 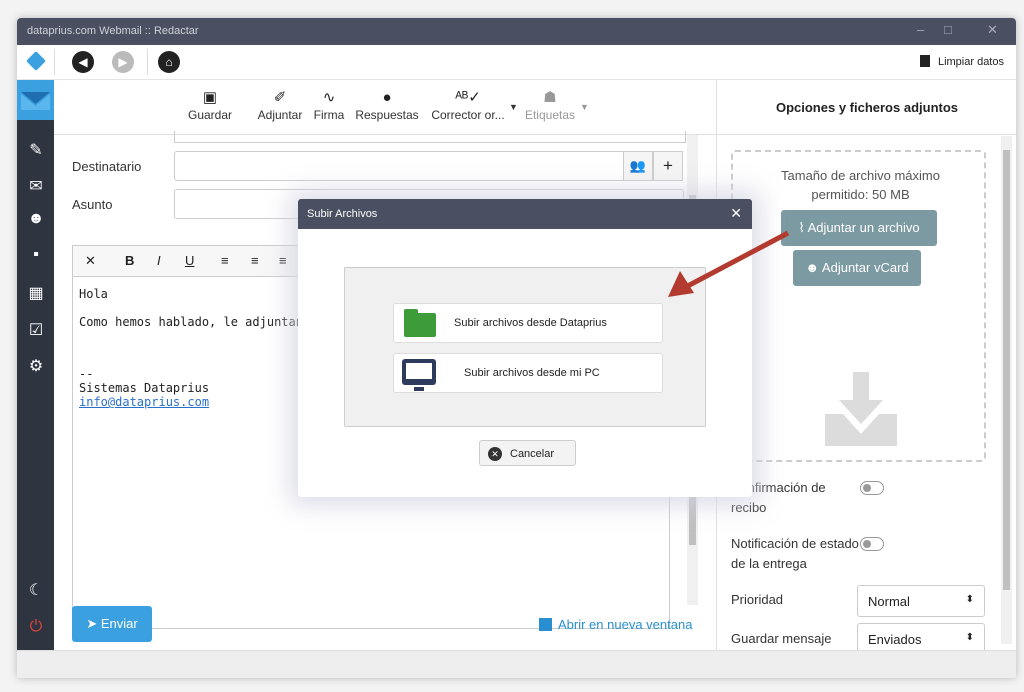 I want to click on dialog-title: Subir Archivos, so click(x=342, y=214).